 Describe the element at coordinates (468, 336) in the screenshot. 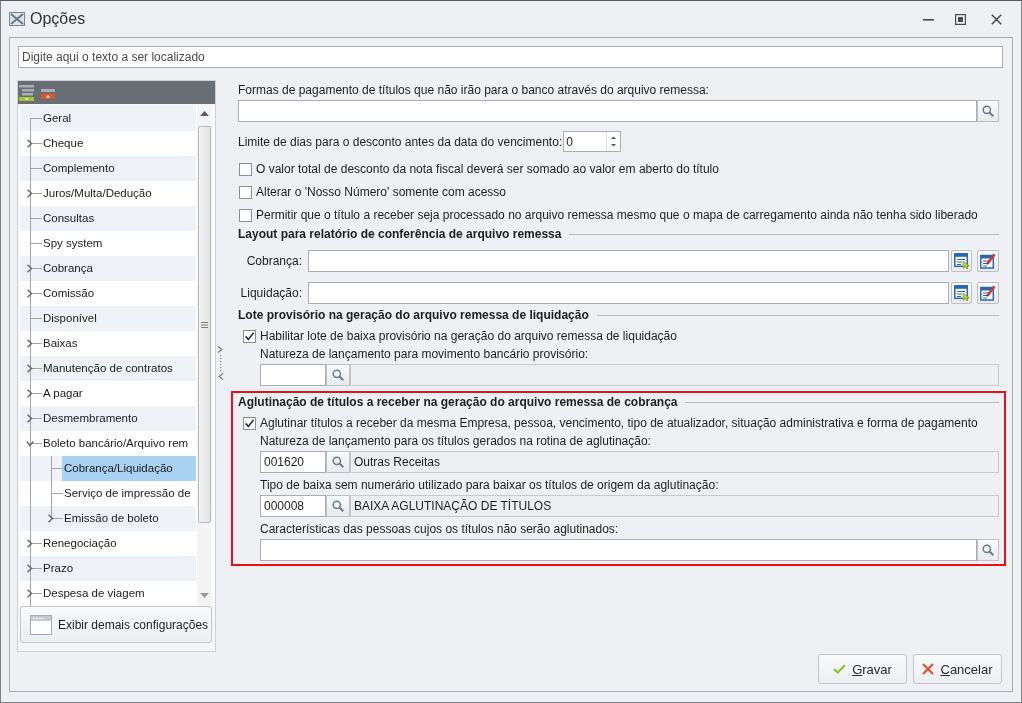

I see `checkbox-label: Habilitar lote de baixa provisório na geração do arquivo remessa de liquidação` at that location.